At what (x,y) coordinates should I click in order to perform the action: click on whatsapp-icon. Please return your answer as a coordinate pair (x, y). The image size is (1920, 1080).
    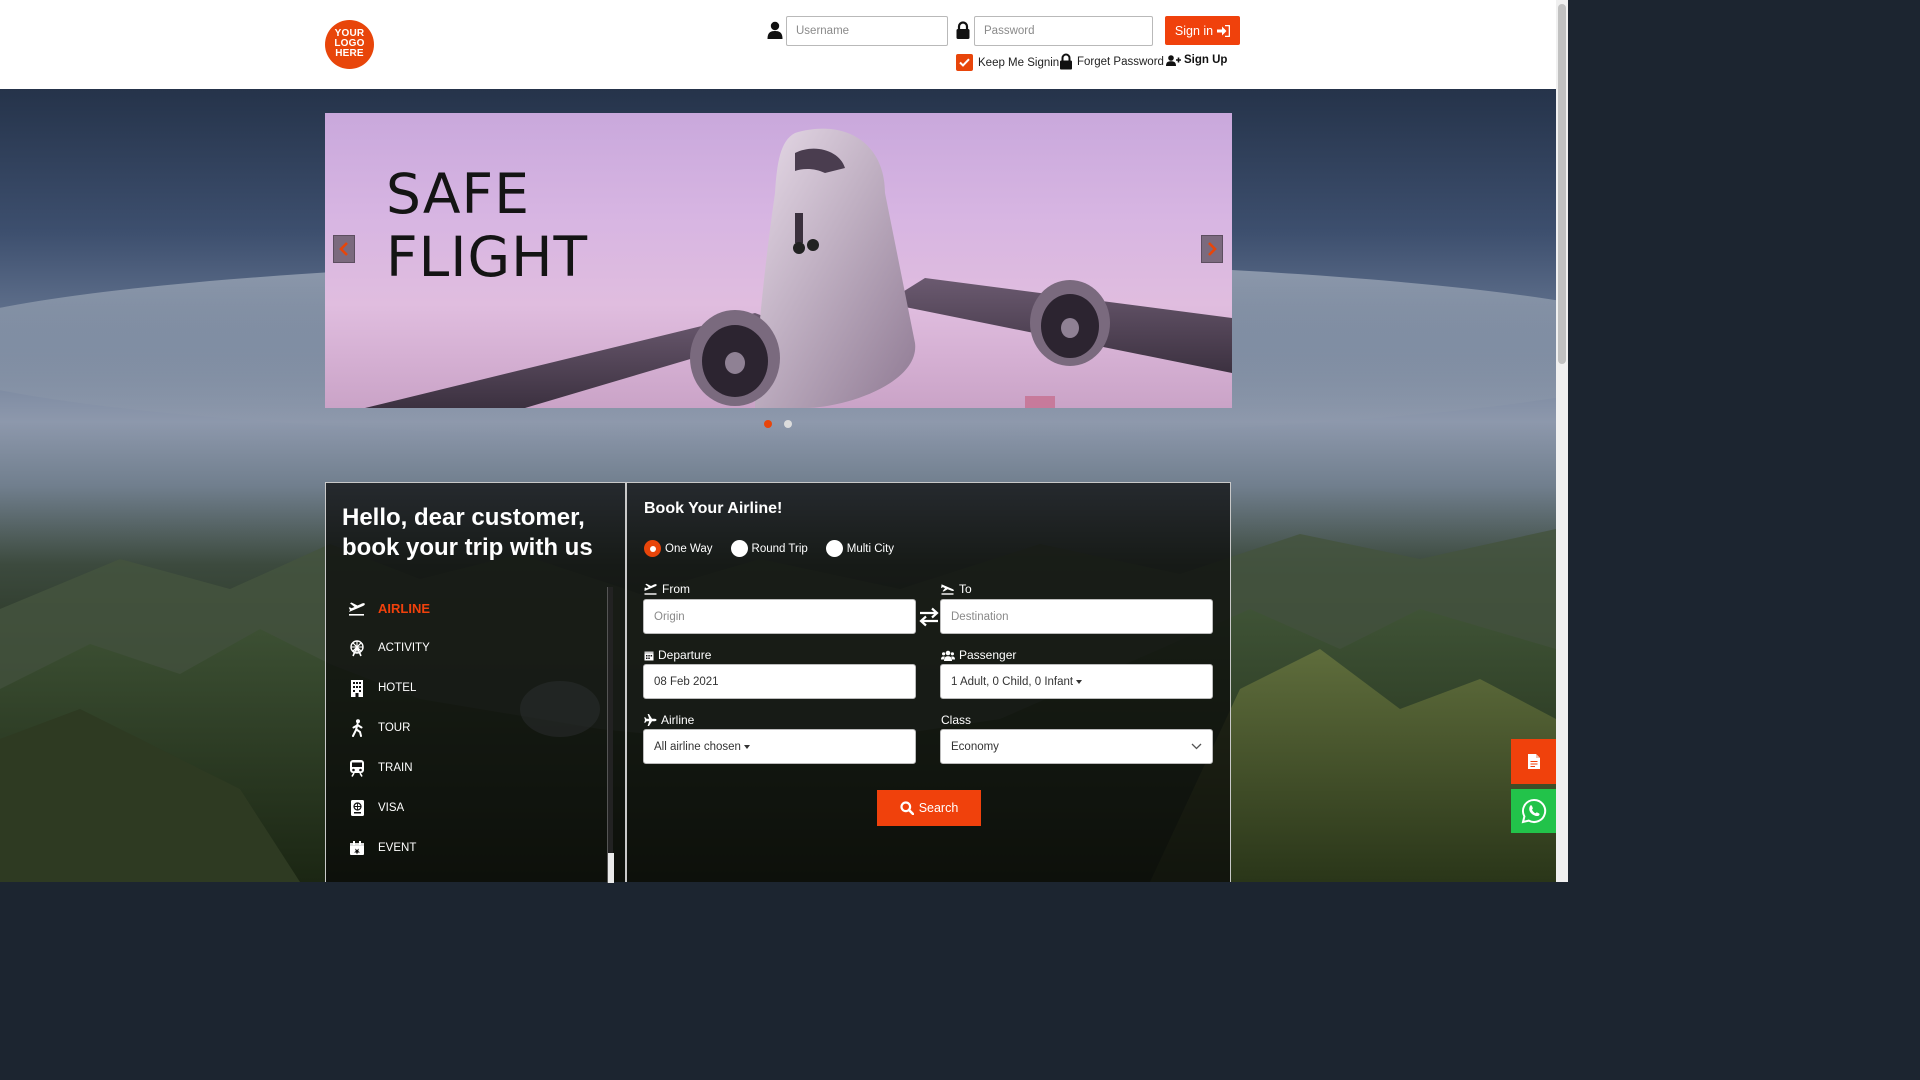
    Looking at the image, I should click on (1533, 811).